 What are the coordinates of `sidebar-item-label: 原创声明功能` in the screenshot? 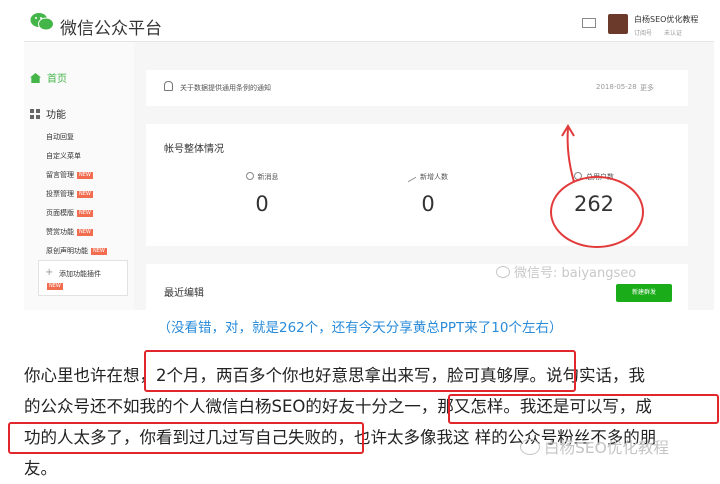 It's located at (67, 251).